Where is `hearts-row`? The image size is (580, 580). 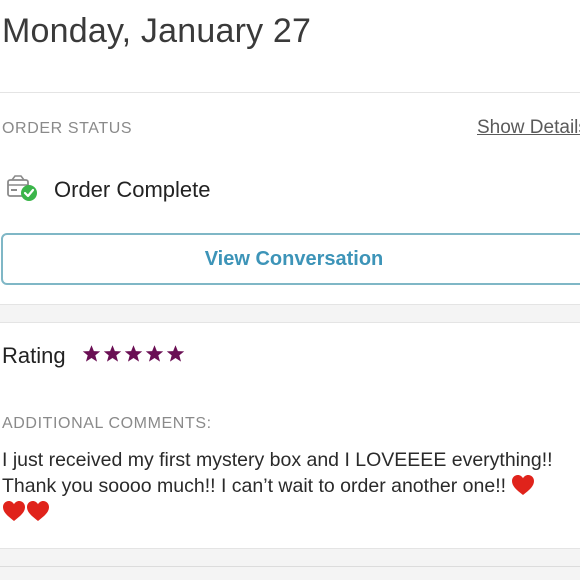
hearts-row is located at coordinates (291, 512).